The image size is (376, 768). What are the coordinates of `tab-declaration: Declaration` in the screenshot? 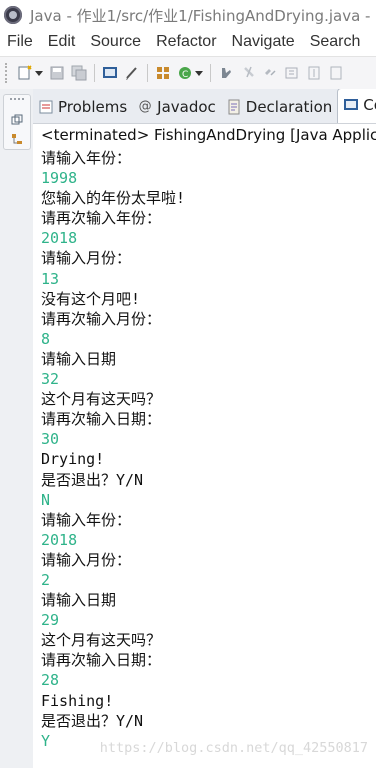 It's located at (279, 106).